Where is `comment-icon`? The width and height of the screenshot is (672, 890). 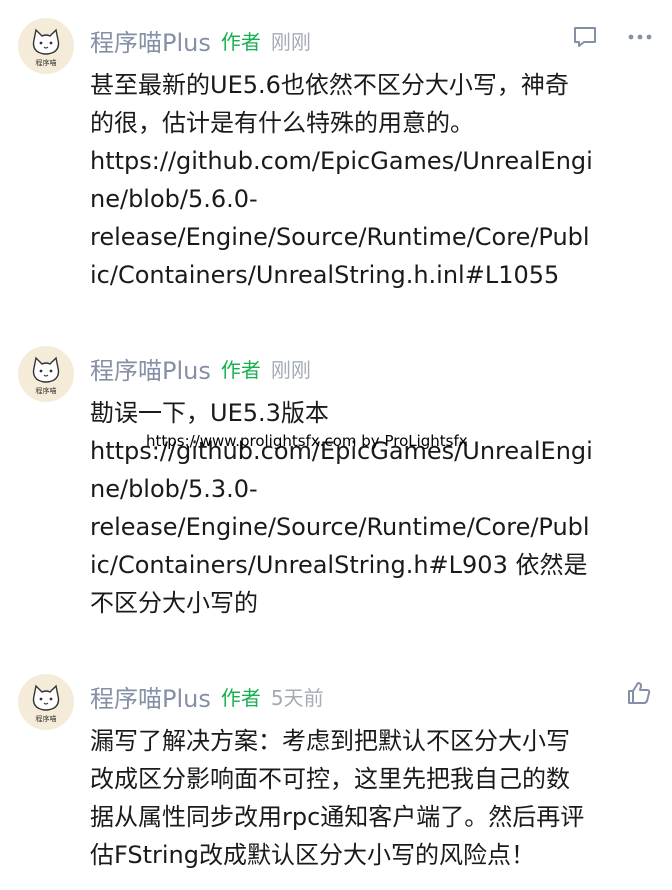
comment-icon is located at coordinates (585, 37).